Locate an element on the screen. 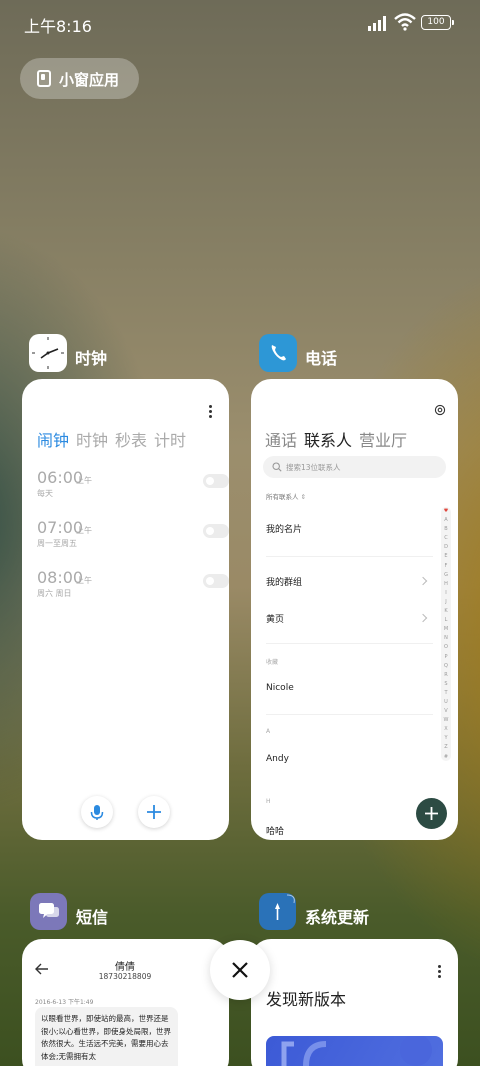 Image resolution: width=480 pixels, height=1066 pixels. alarm-ampm: 上午 is located at coordinates (84, 580).